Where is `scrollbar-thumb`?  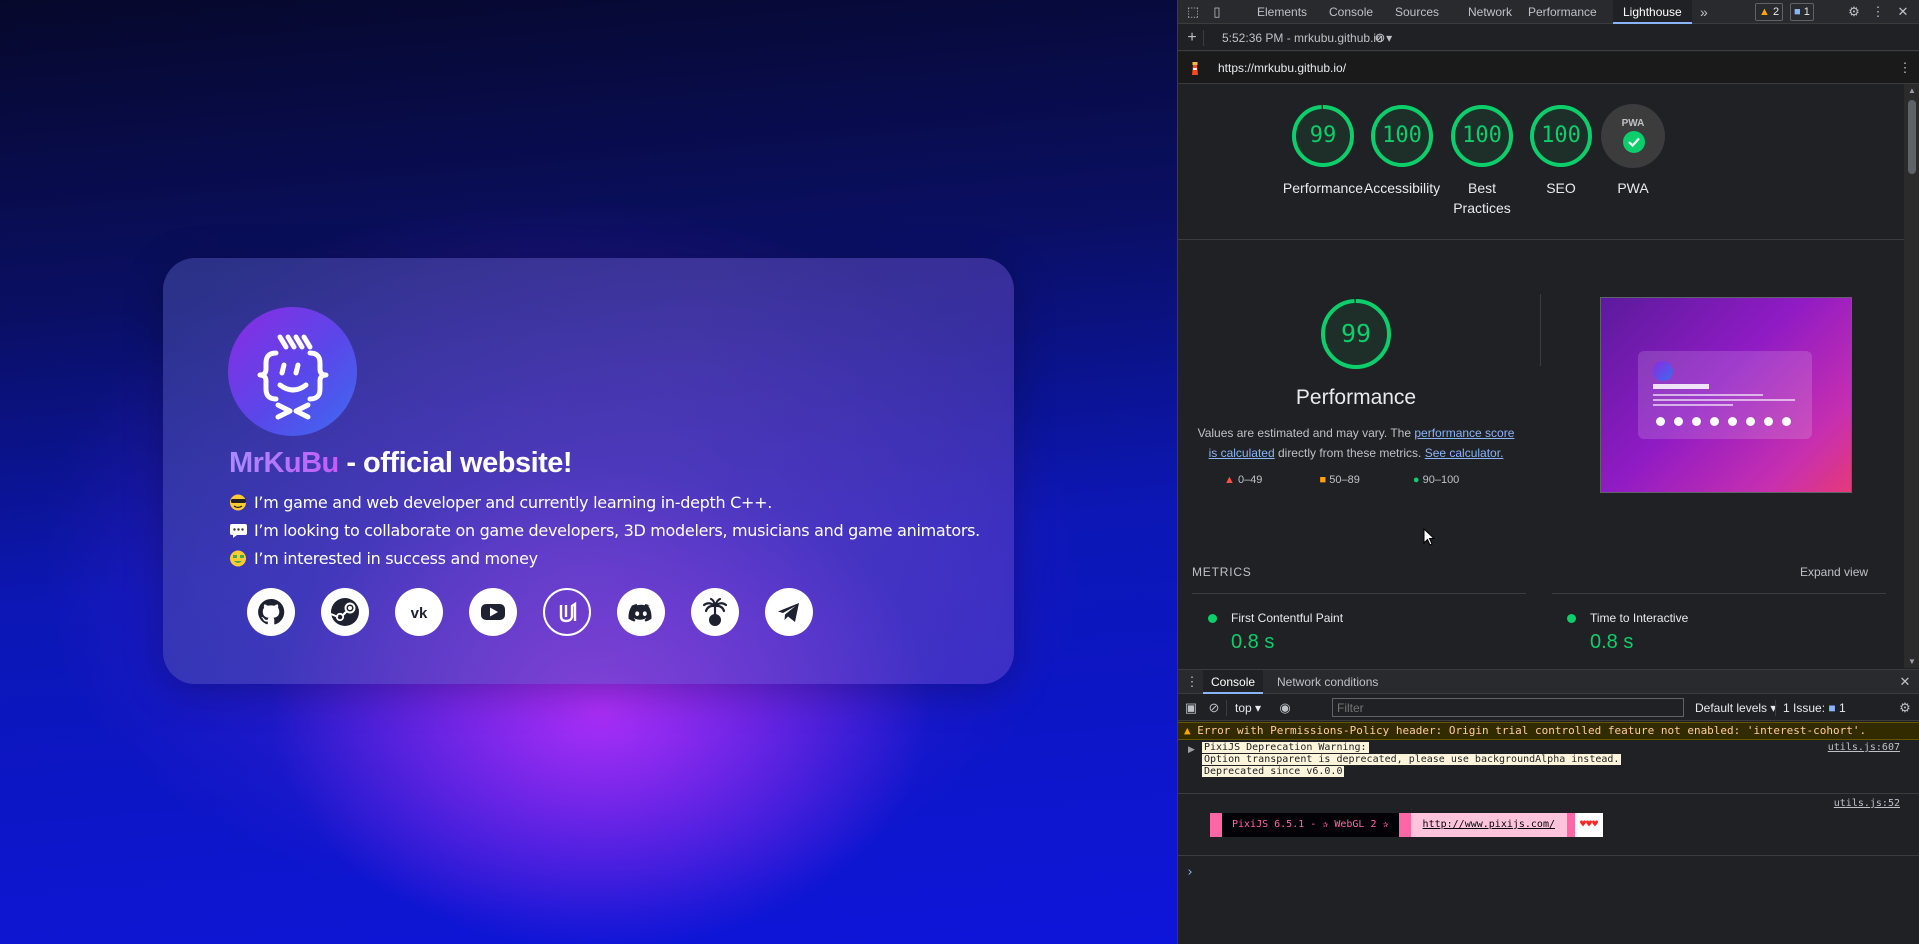
scrollbar-thumb is located at coordinates (1912, 137).